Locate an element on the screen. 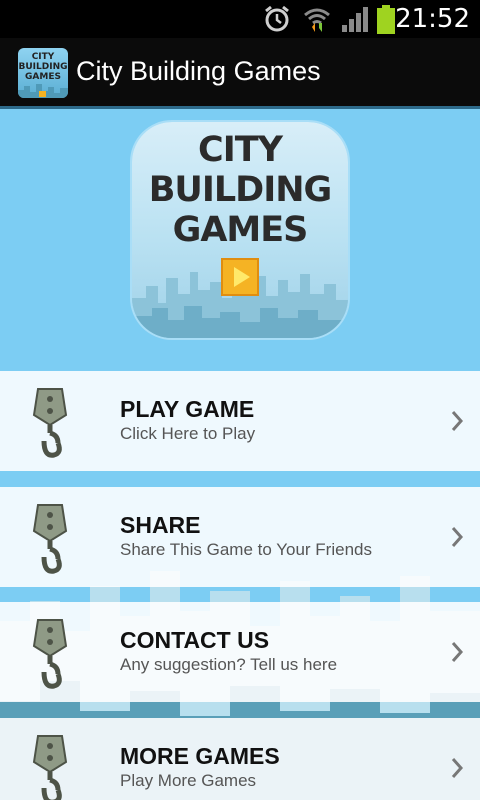 The width and height of the screenshot is (480, 800). game-logo: CITY BUILDING GAMES is located at coordinates (240, 230).